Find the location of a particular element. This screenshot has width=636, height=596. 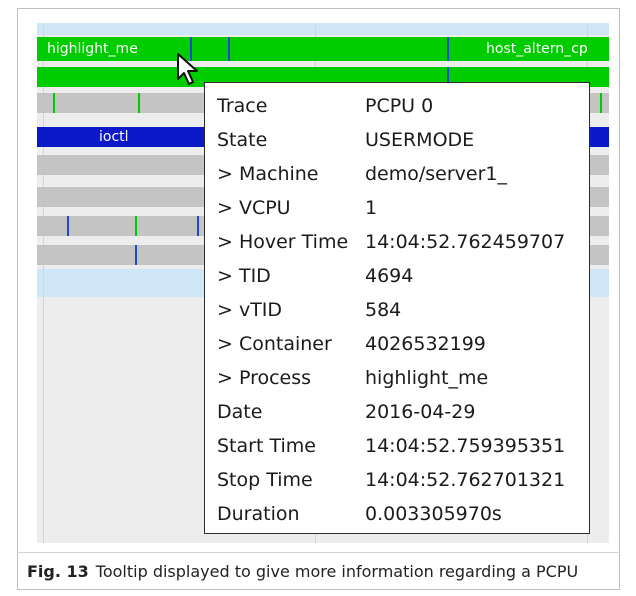

mouse-pointer-icon is located at coordinates (187, 69).